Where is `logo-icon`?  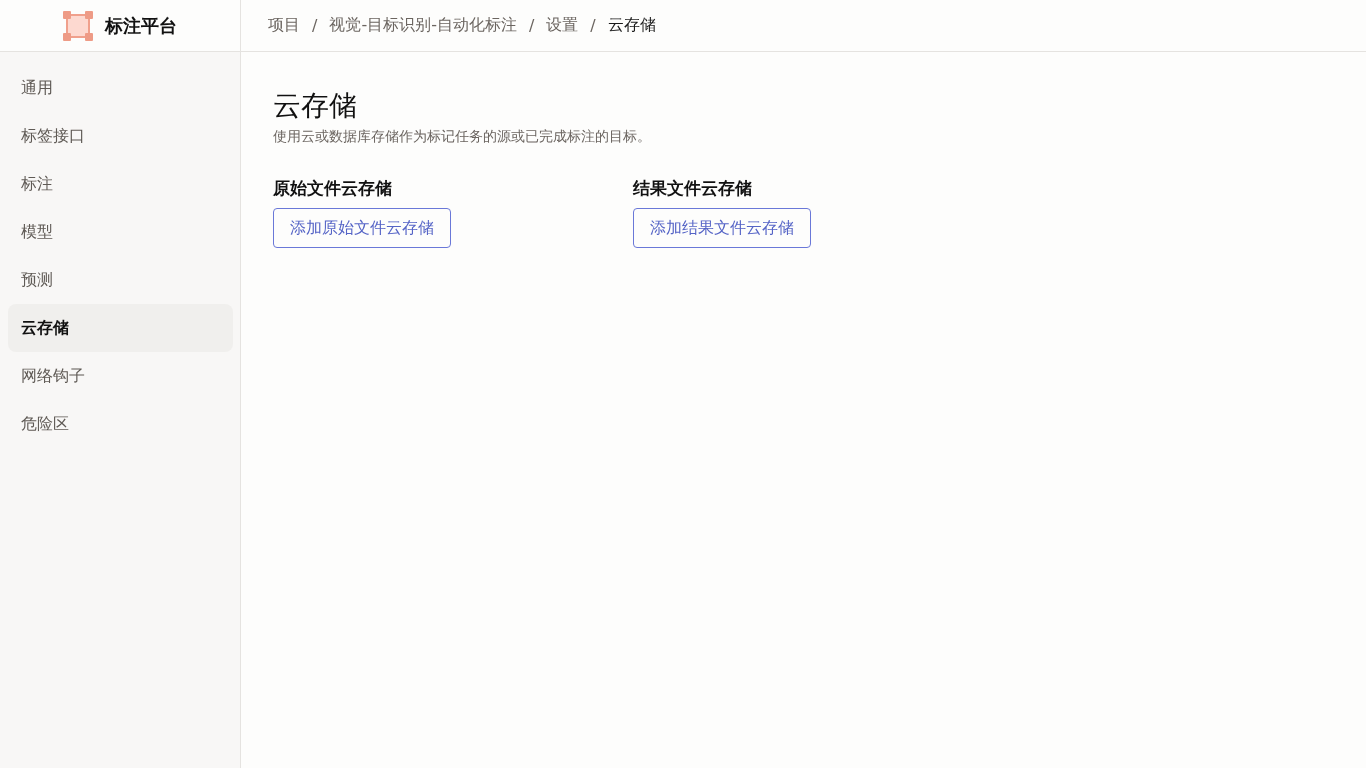 logo-icon is located at coordinates (78, 25).